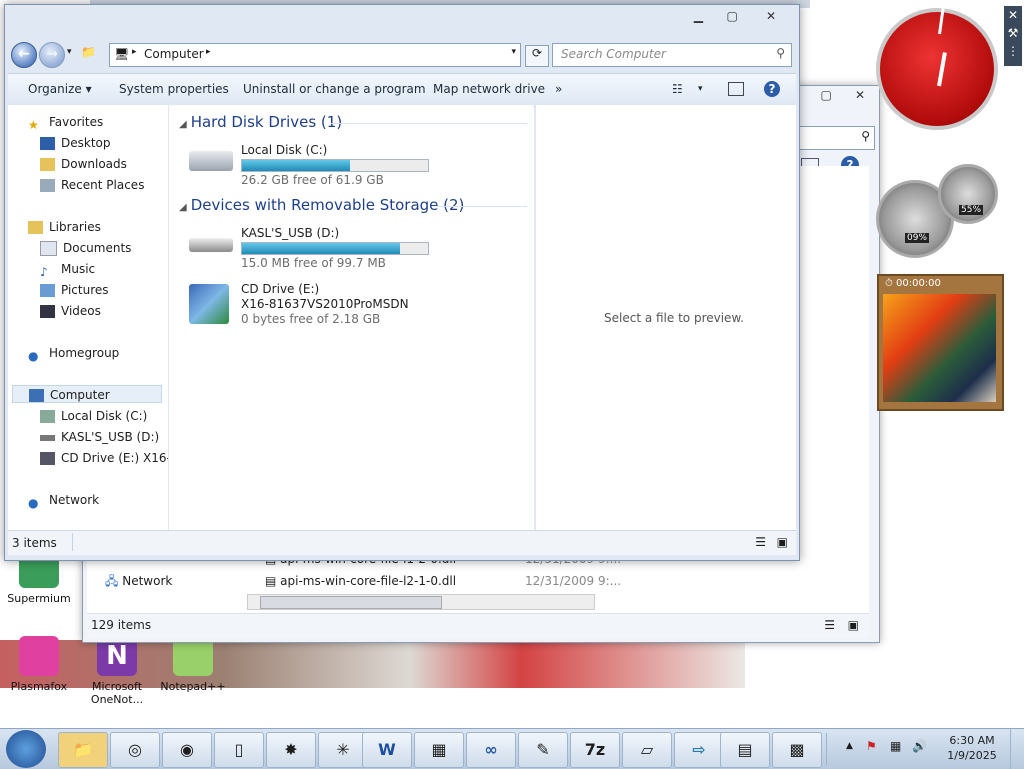 The image size is (1024, 769). I want to click on scrollbar-thumb, so click(351, 602).